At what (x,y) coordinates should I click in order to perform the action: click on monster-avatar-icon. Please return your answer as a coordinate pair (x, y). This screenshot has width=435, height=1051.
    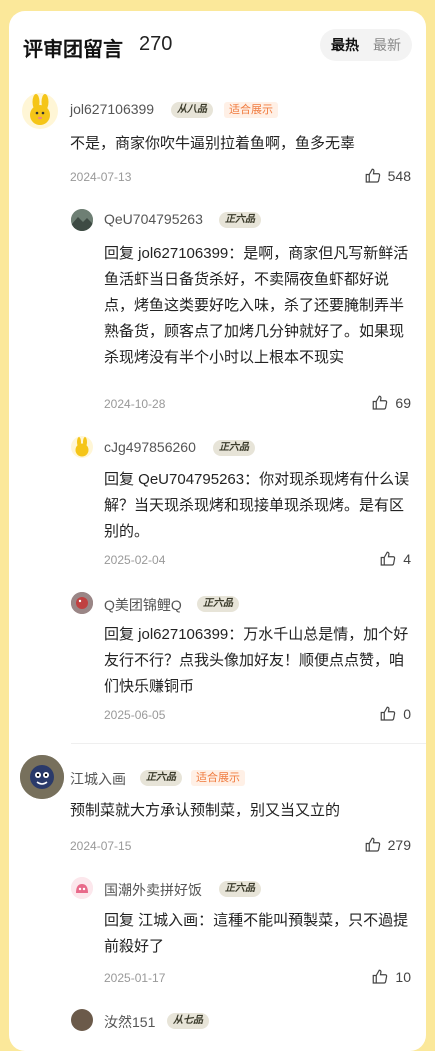
    Looking at the image, I should click on (82, 888).